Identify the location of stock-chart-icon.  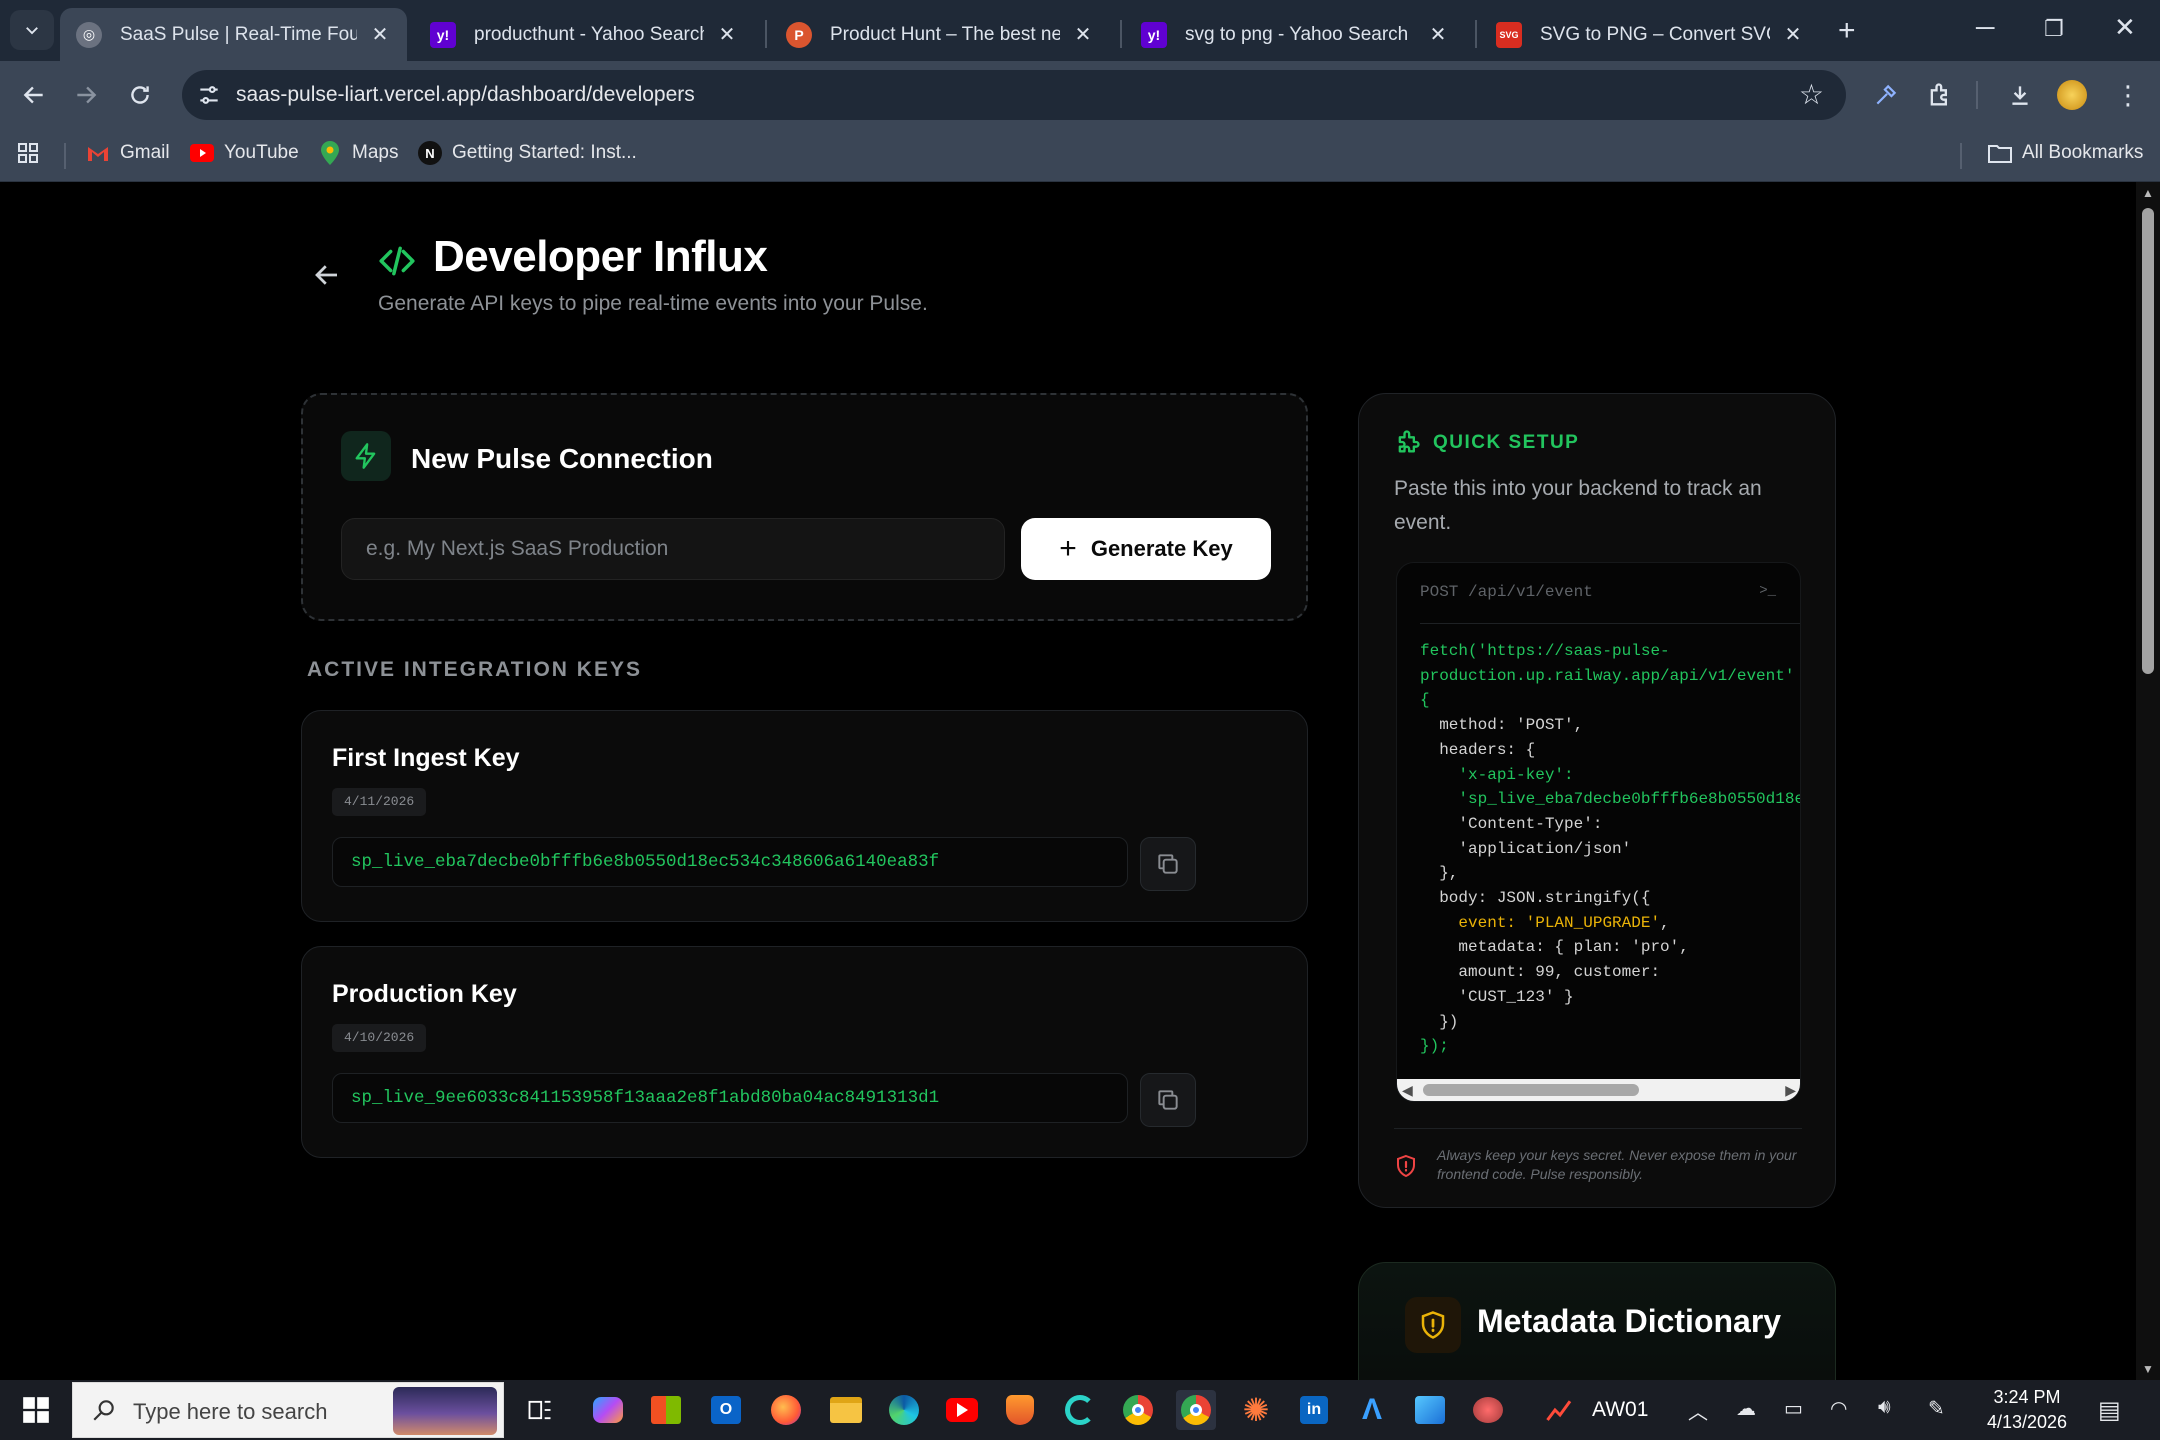
(1560, 1410).